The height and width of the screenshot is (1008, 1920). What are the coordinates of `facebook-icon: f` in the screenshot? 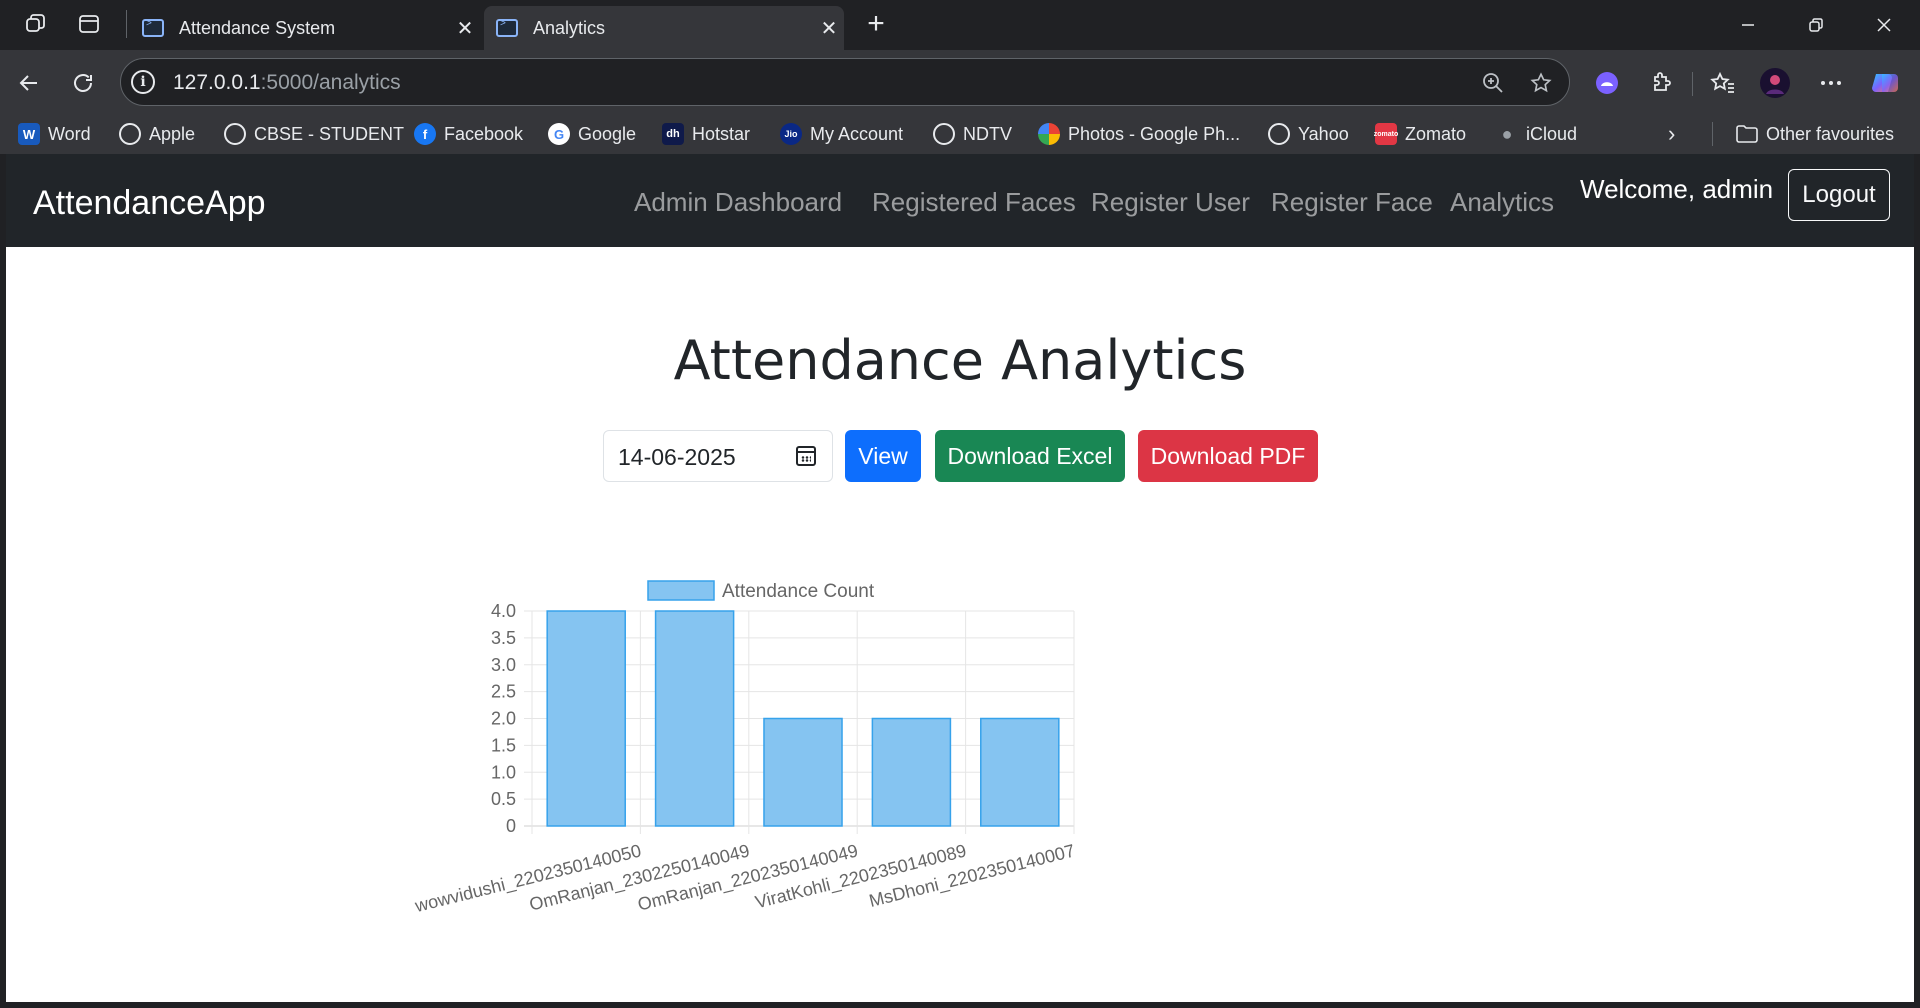 It's located at (425, 134).